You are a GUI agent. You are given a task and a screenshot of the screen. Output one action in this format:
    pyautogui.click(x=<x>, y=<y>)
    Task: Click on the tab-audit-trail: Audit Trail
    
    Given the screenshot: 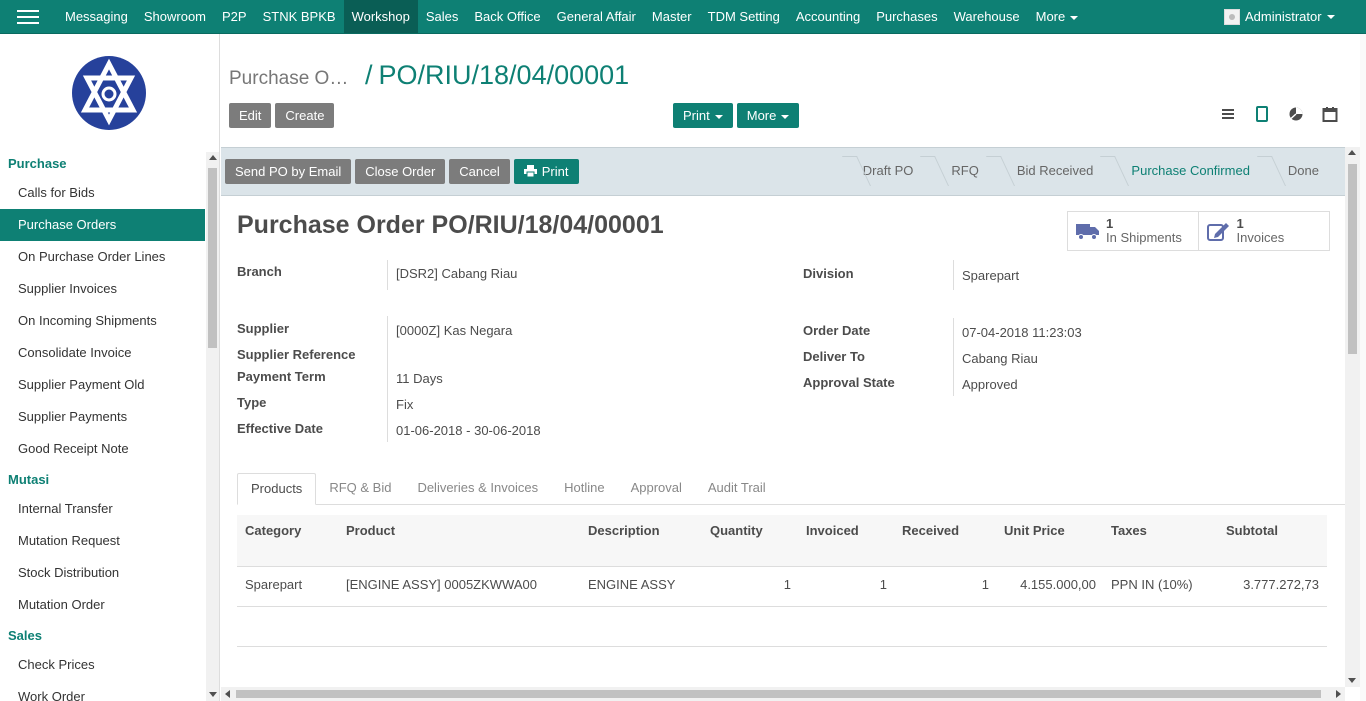 What is the action you would take?
    pyautogui.click(x=737, y=489)
    